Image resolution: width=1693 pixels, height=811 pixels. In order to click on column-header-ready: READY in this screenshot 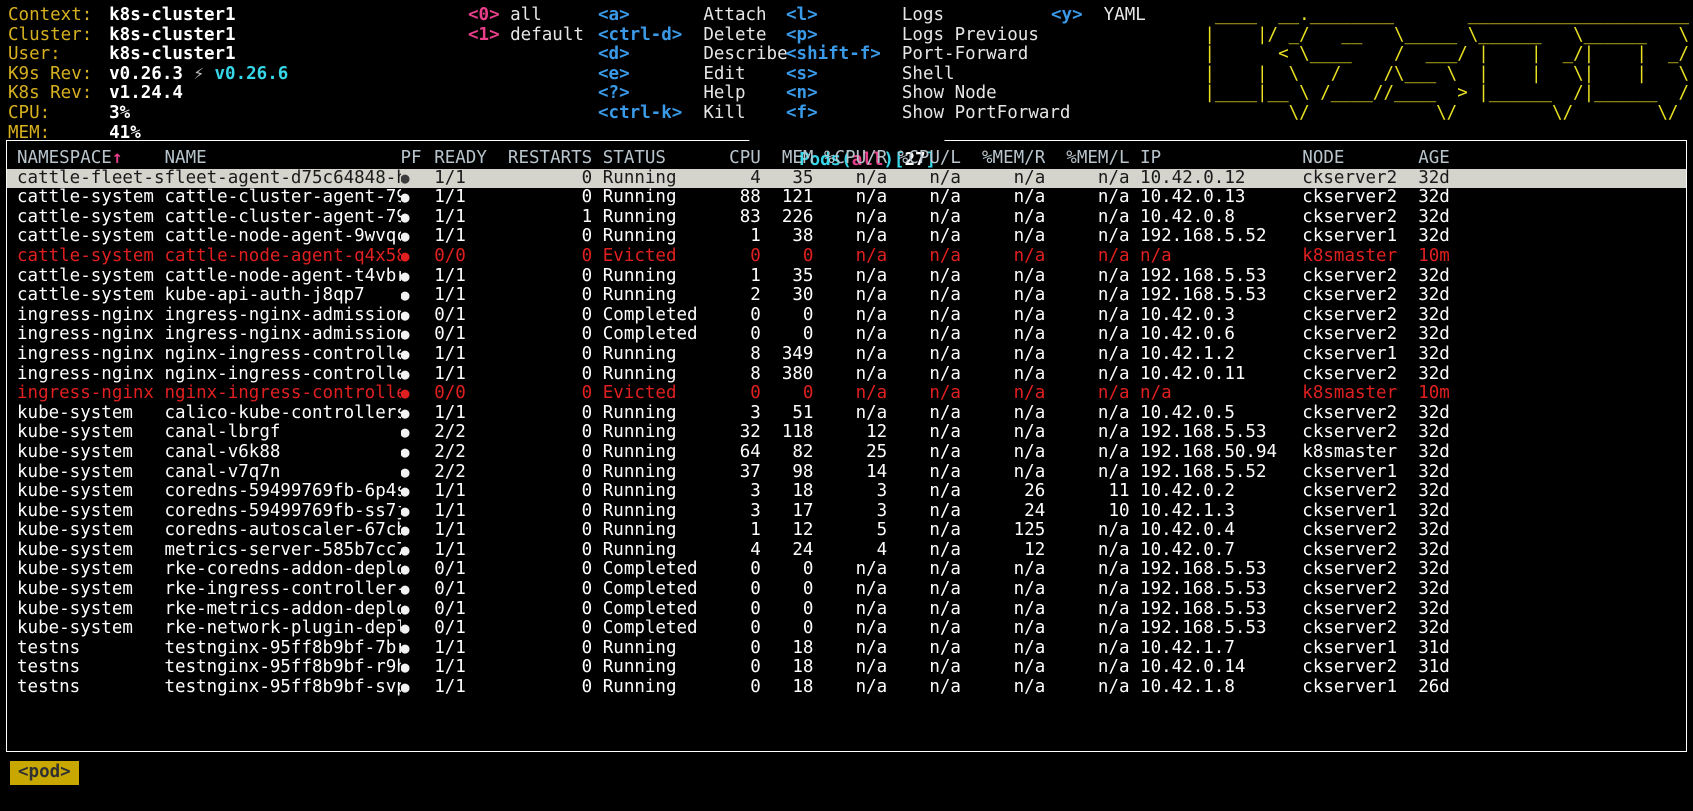, I will do `click(465, 159)`.